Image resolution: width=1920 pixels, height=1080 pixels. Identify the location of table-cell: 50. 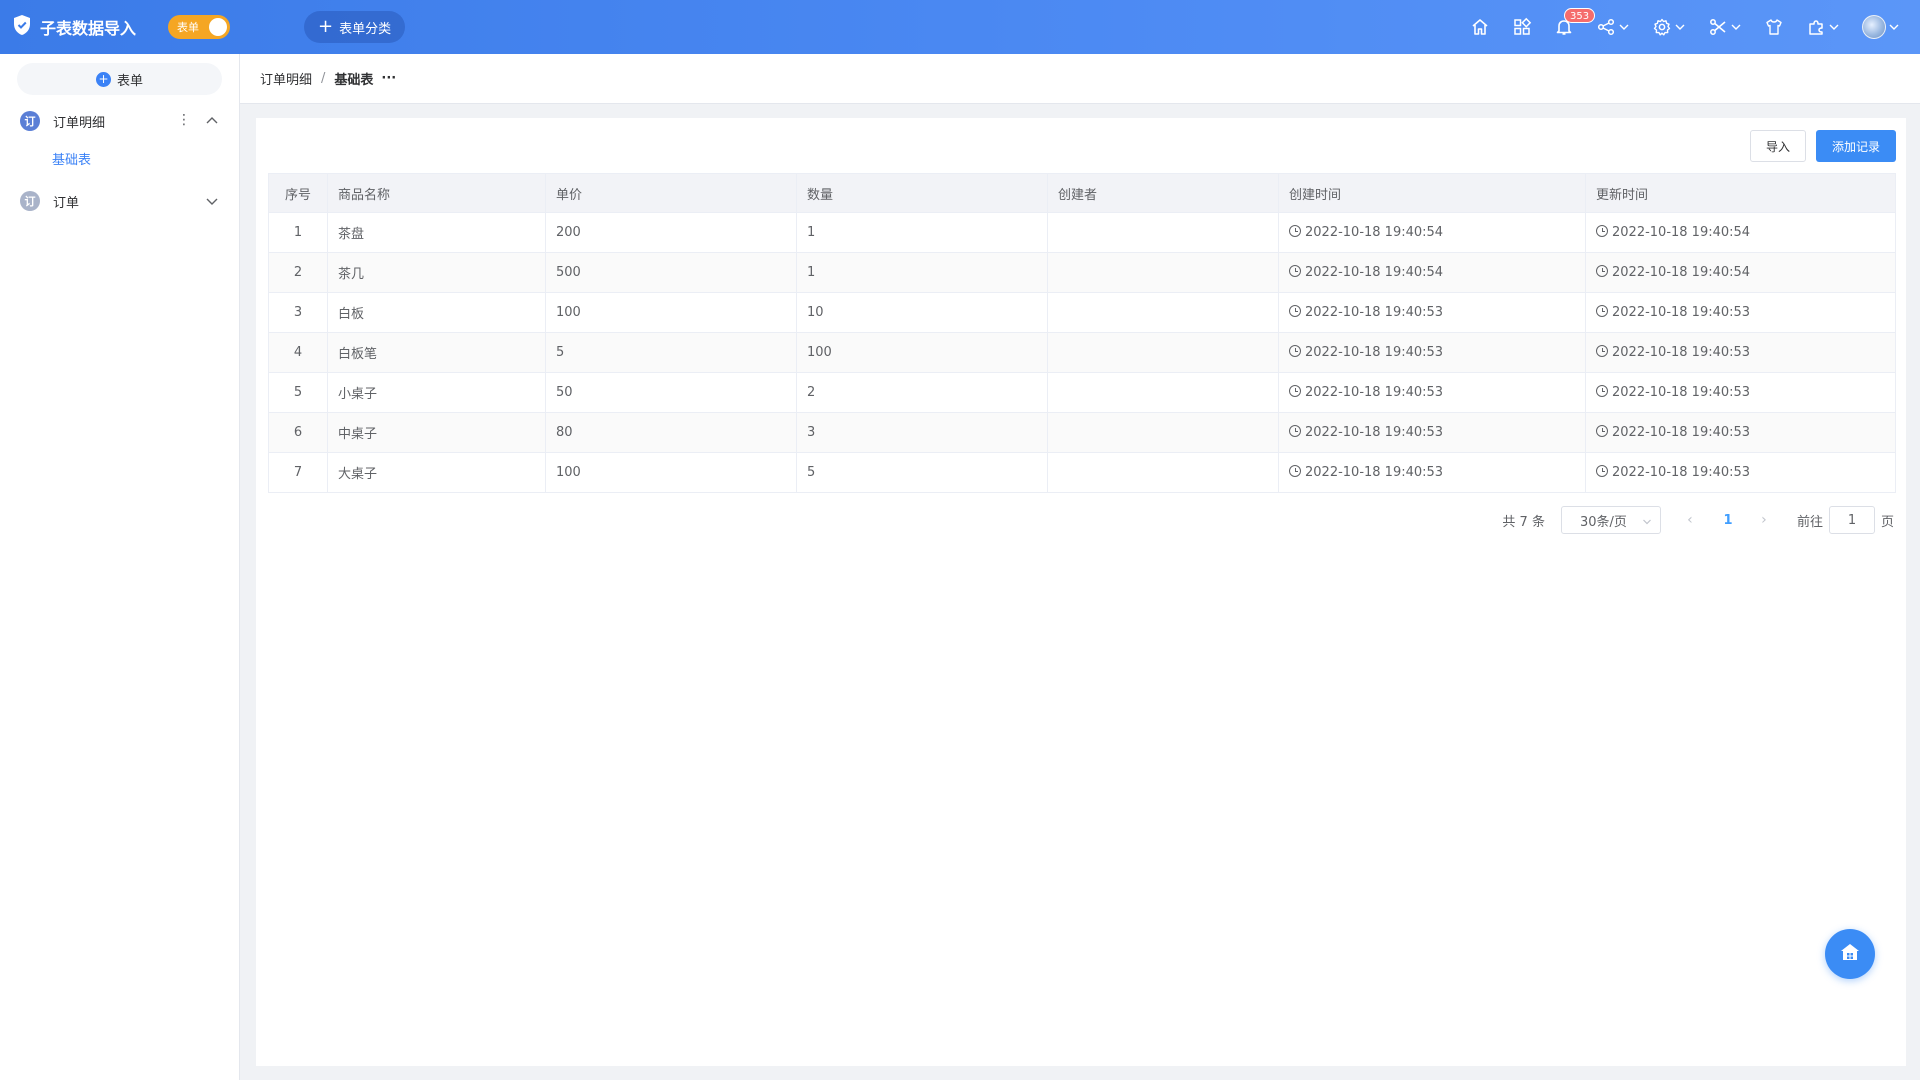
(671, 392).